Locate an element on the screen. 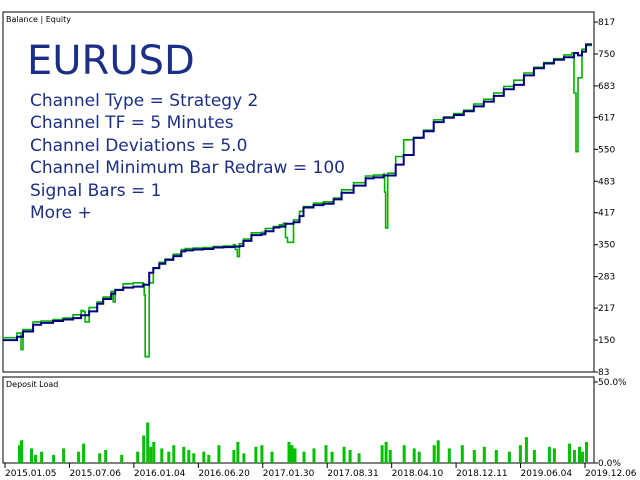 This screenshot has height=480, width=640. y-tick-label: 750 is located at coordinates (606, 55).